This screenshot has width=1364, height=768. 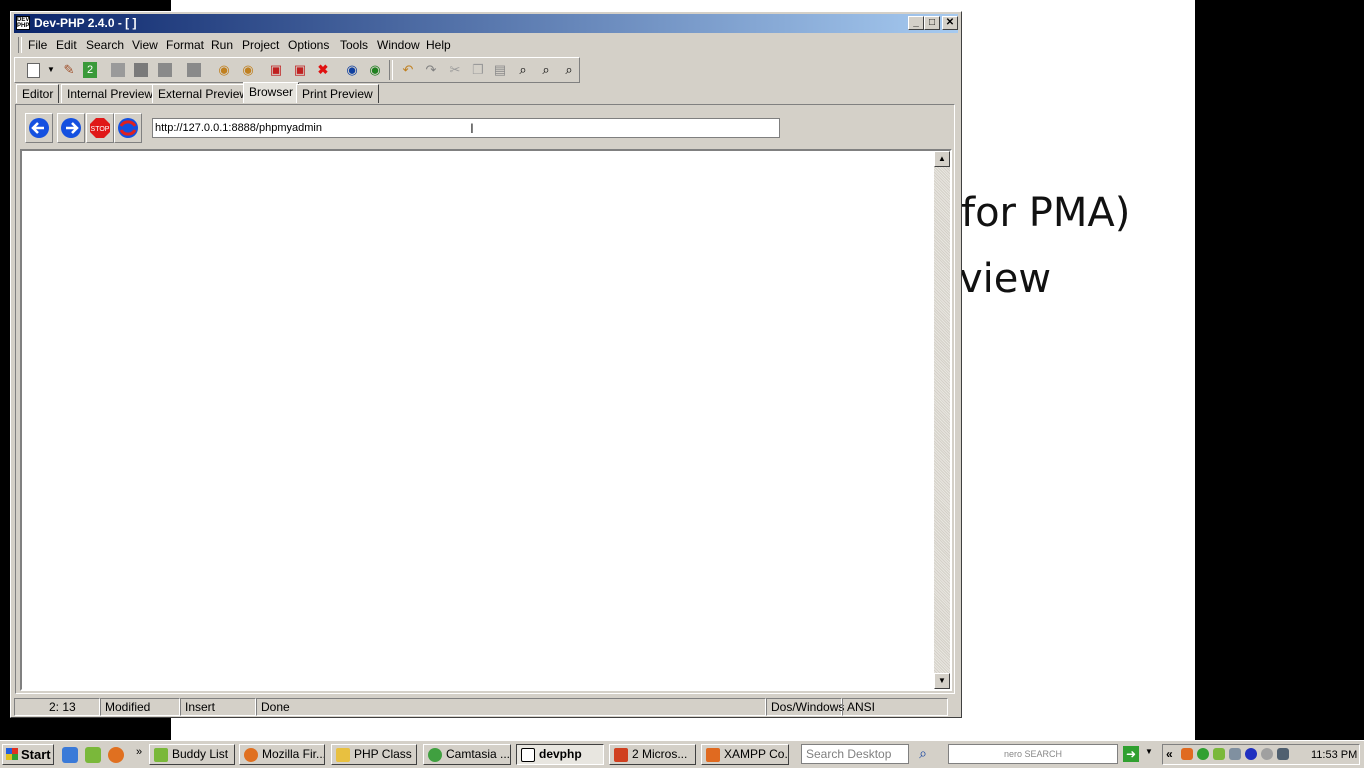 I want to click on open-file-icon: ✎, so click(x=69, y=70).